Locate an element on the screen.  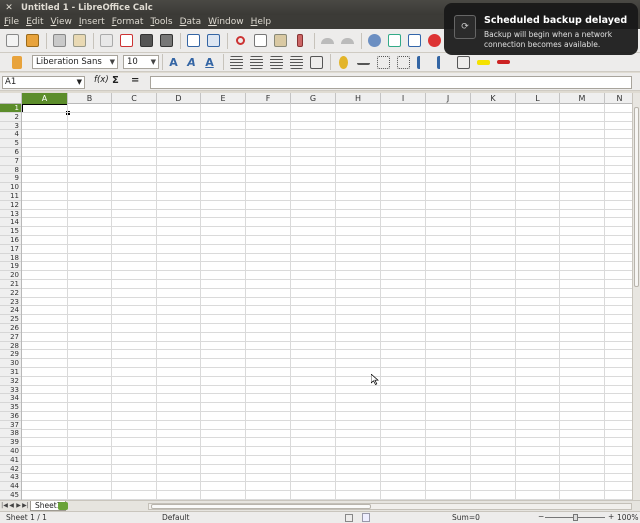
zoom-slider-knob is located at coordinates (575, 517).